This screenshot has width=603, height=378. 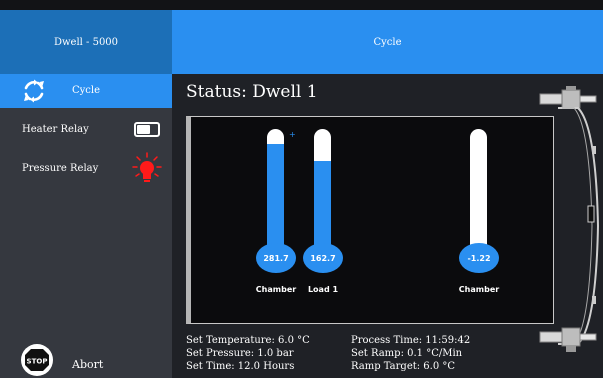 What do you see at coordinates (301, 5) in the screenshot?
I see `top-bar` at bounding box center [301, 5].